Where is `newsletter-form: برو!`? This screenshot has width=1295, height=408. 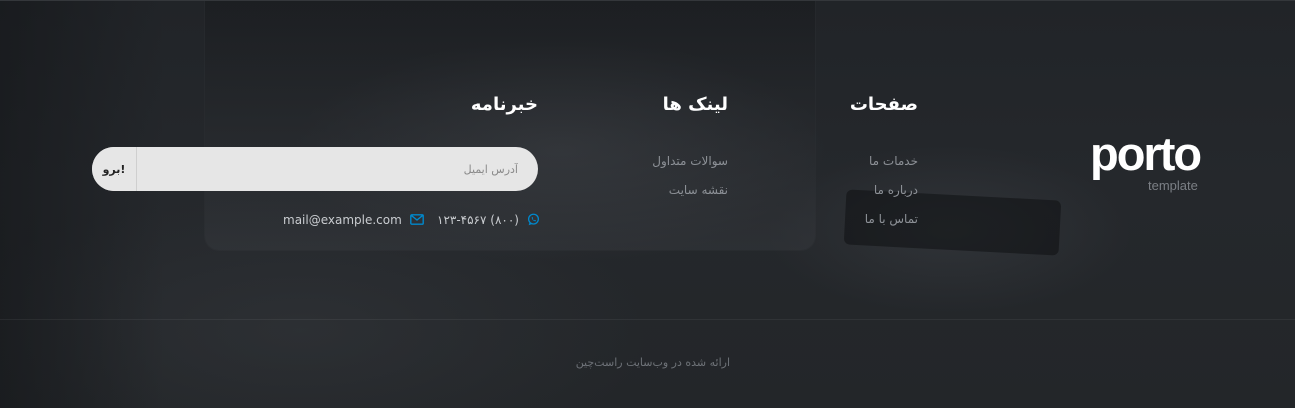 newsletter-form: برو! is located at coordinates (315, 169).